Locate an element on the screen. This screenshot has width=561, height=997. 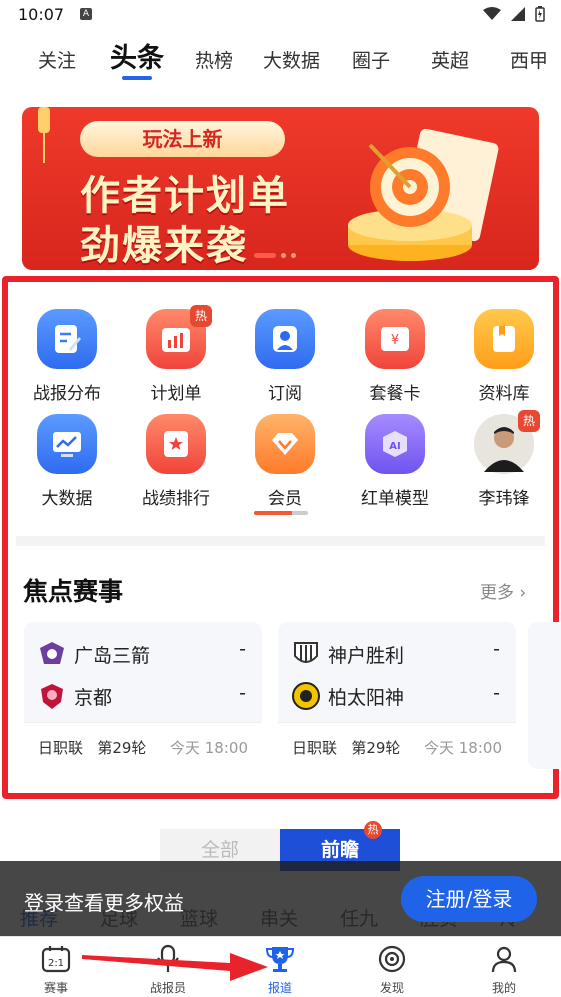
grid-item-red-model: AI 红单模型 is located at coordinates (395, 461).